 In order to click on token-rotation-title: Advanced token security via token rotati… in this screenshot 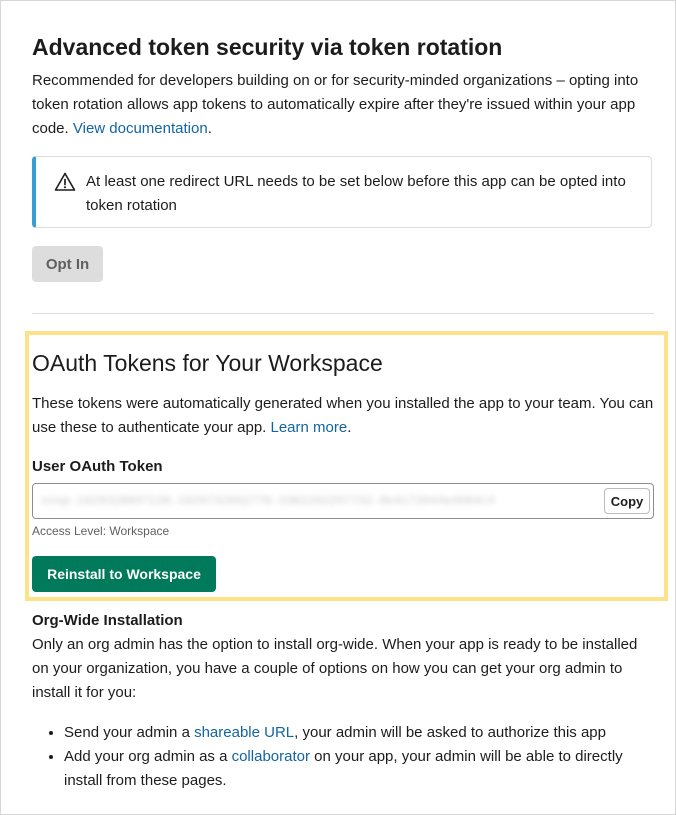, I will do `click(267, 47)`.